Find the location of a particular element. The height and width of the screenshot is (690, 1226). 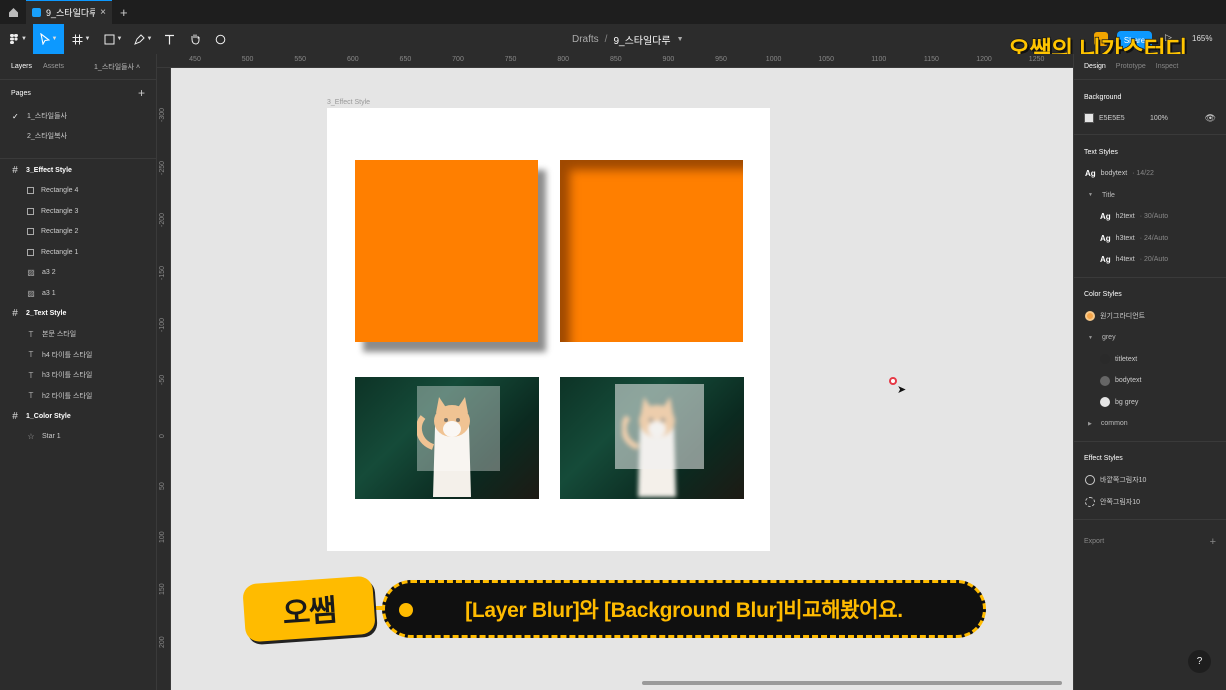

ruler-tick-label: 50 is located at coordinates (162, 486).